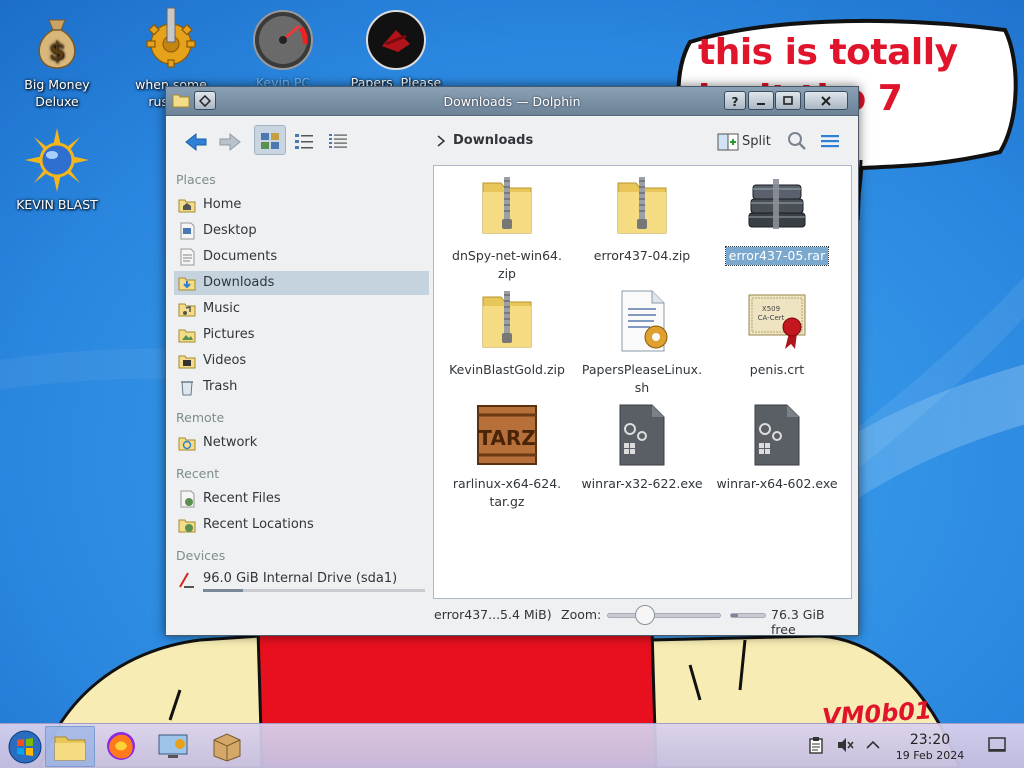 Image resolution: width=1024 pixels, height=768 pixels. I want to click on file-name: error437-04.zip, so click(642, 255).